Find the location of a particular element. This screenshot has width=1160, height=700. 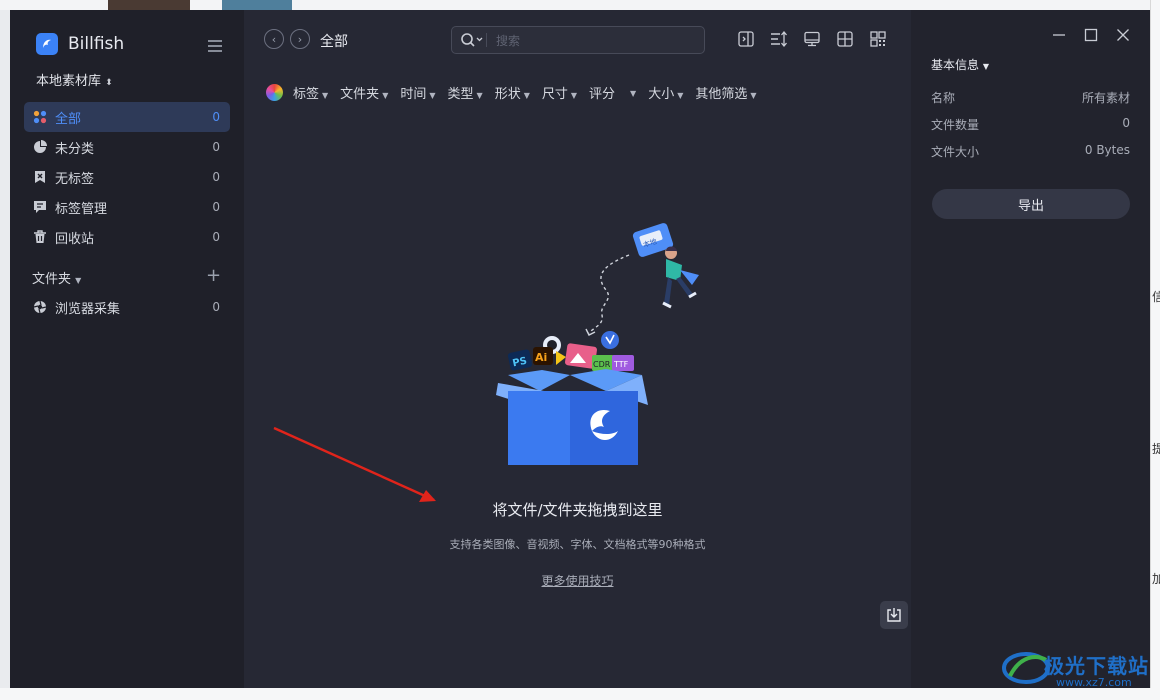

info-value: 0 is located at coordinates (1126, 123).